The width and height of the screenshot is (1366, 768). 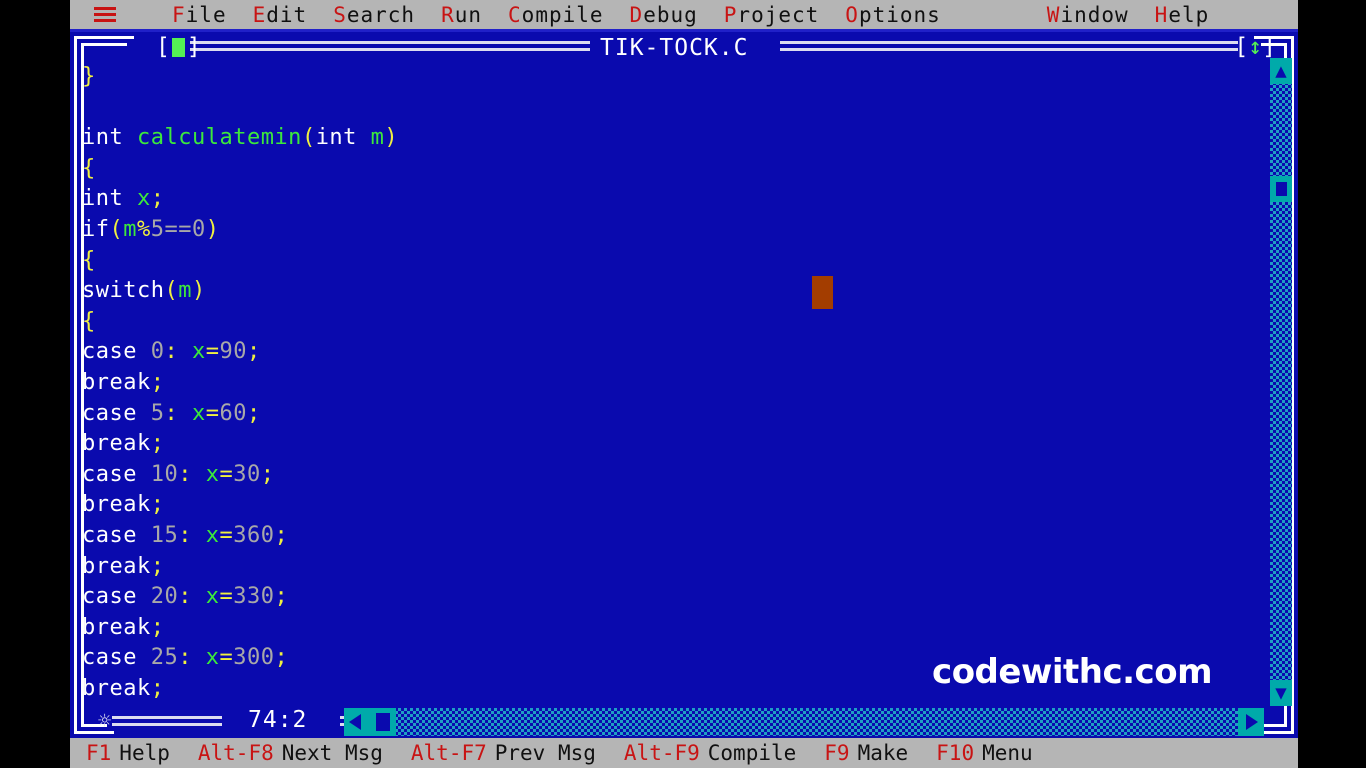 I want to click on code-token: calculatemin, so click(x=219, y=138).